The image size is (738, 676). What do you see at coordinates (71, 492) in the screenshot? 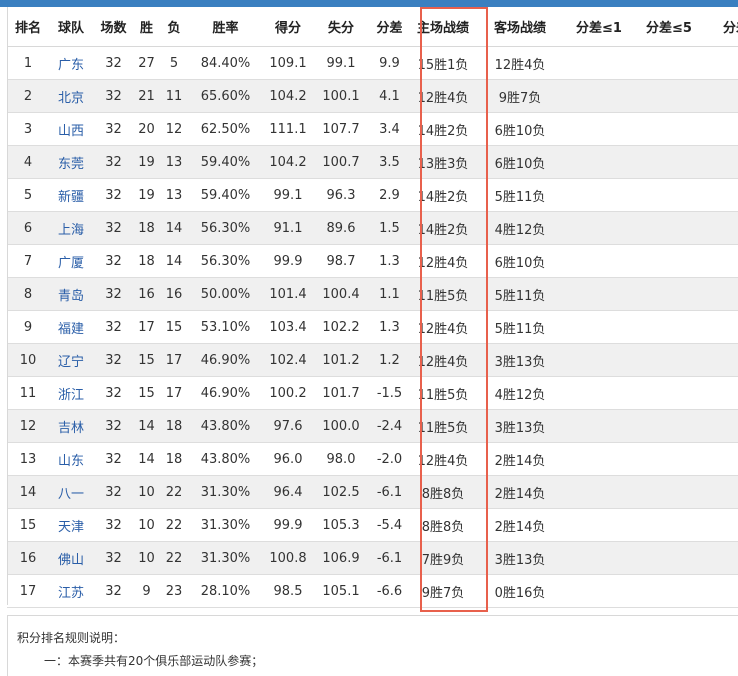
I see `cell-team-link: 八一` at bounding box center [71, 492].